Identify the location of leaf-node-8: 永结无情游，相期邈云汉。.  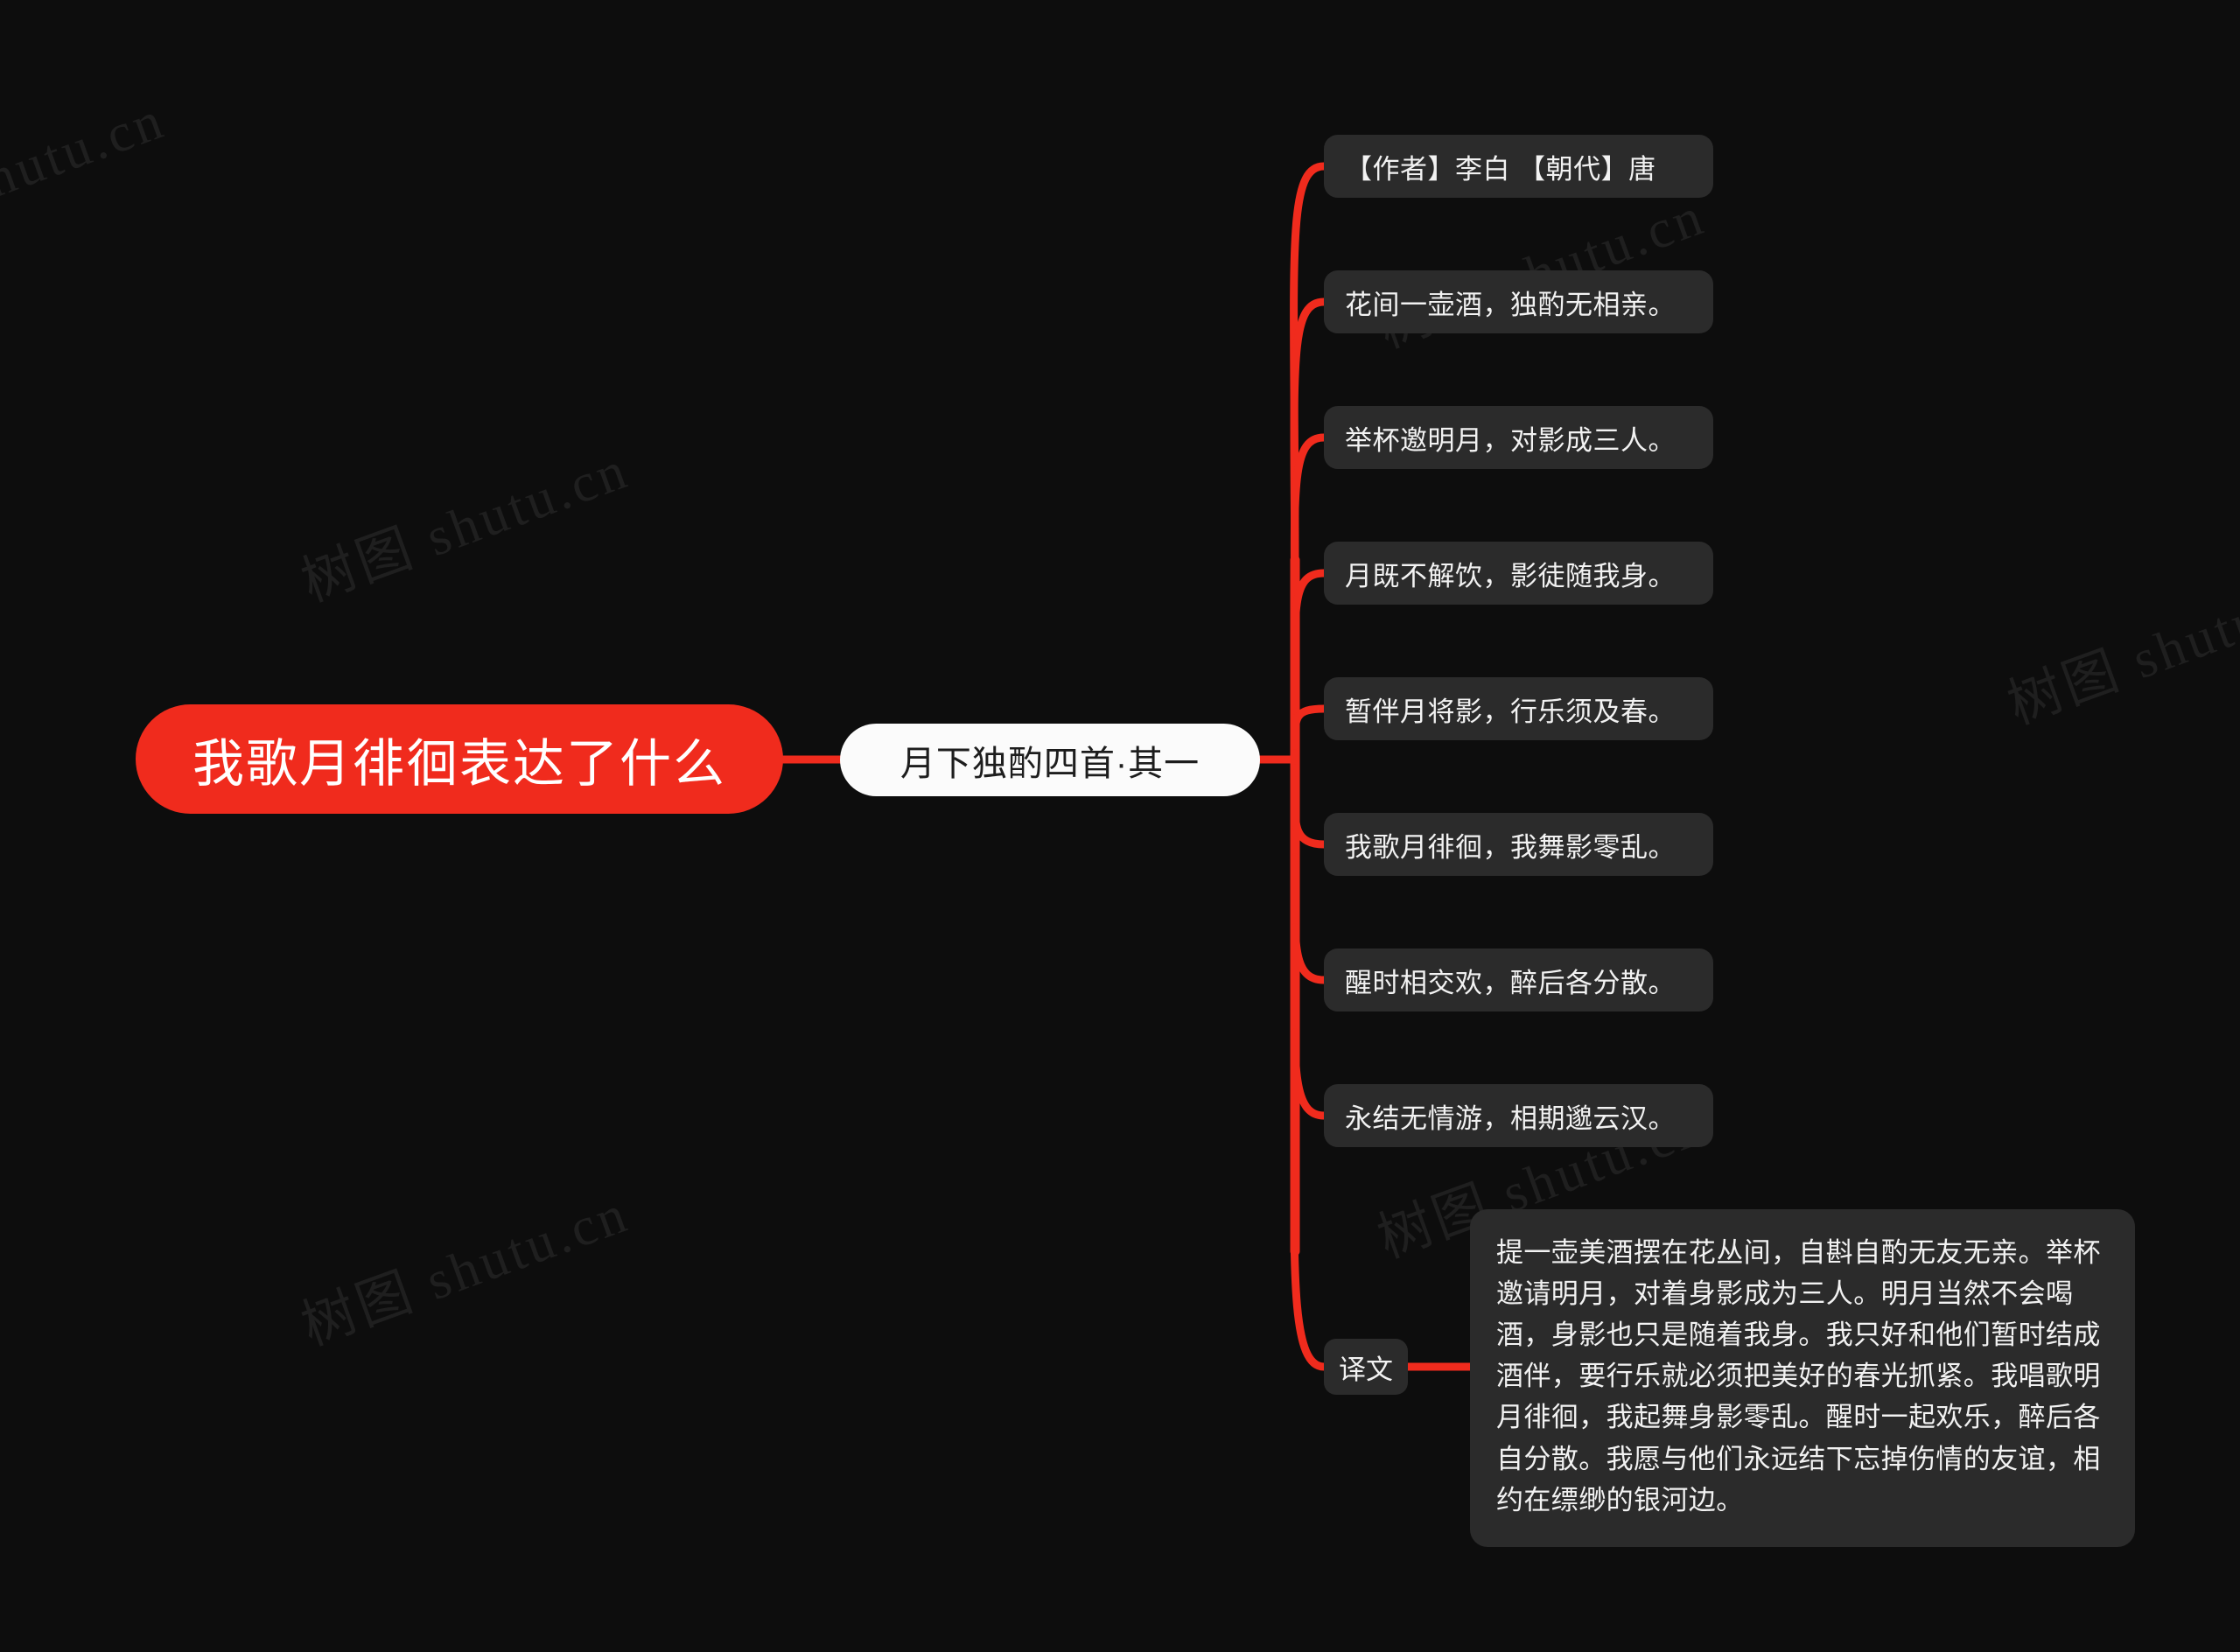
(1518, 1115).